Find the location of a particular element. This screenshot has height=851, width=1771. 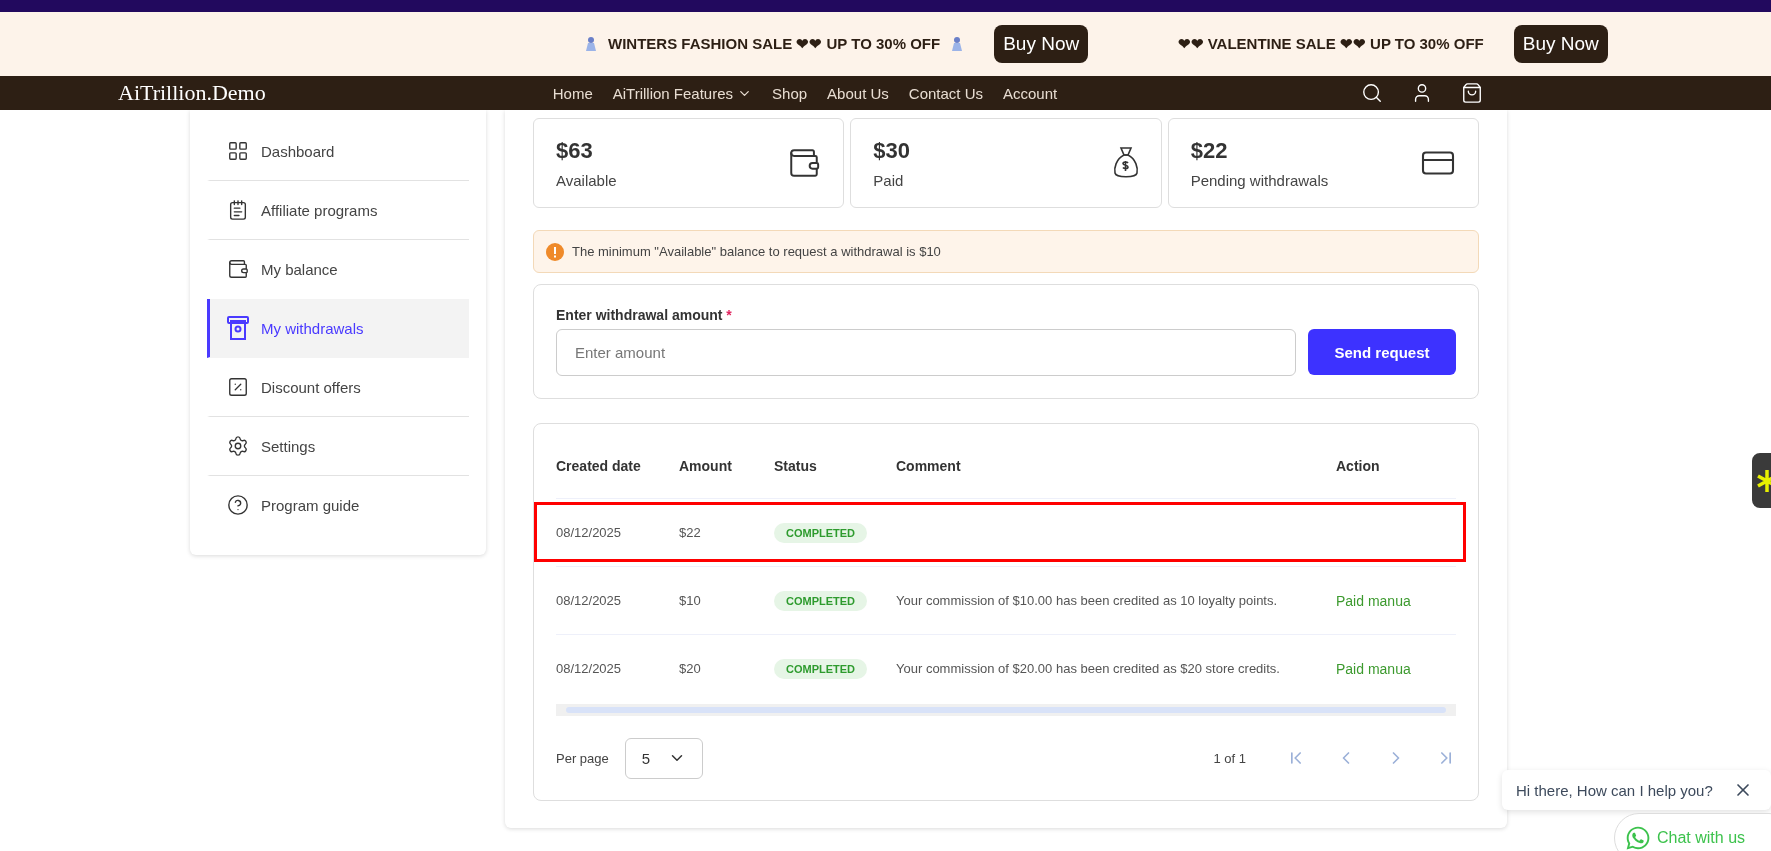

sidebar-item: Affiliate programs is located at coordinates (338, 210).